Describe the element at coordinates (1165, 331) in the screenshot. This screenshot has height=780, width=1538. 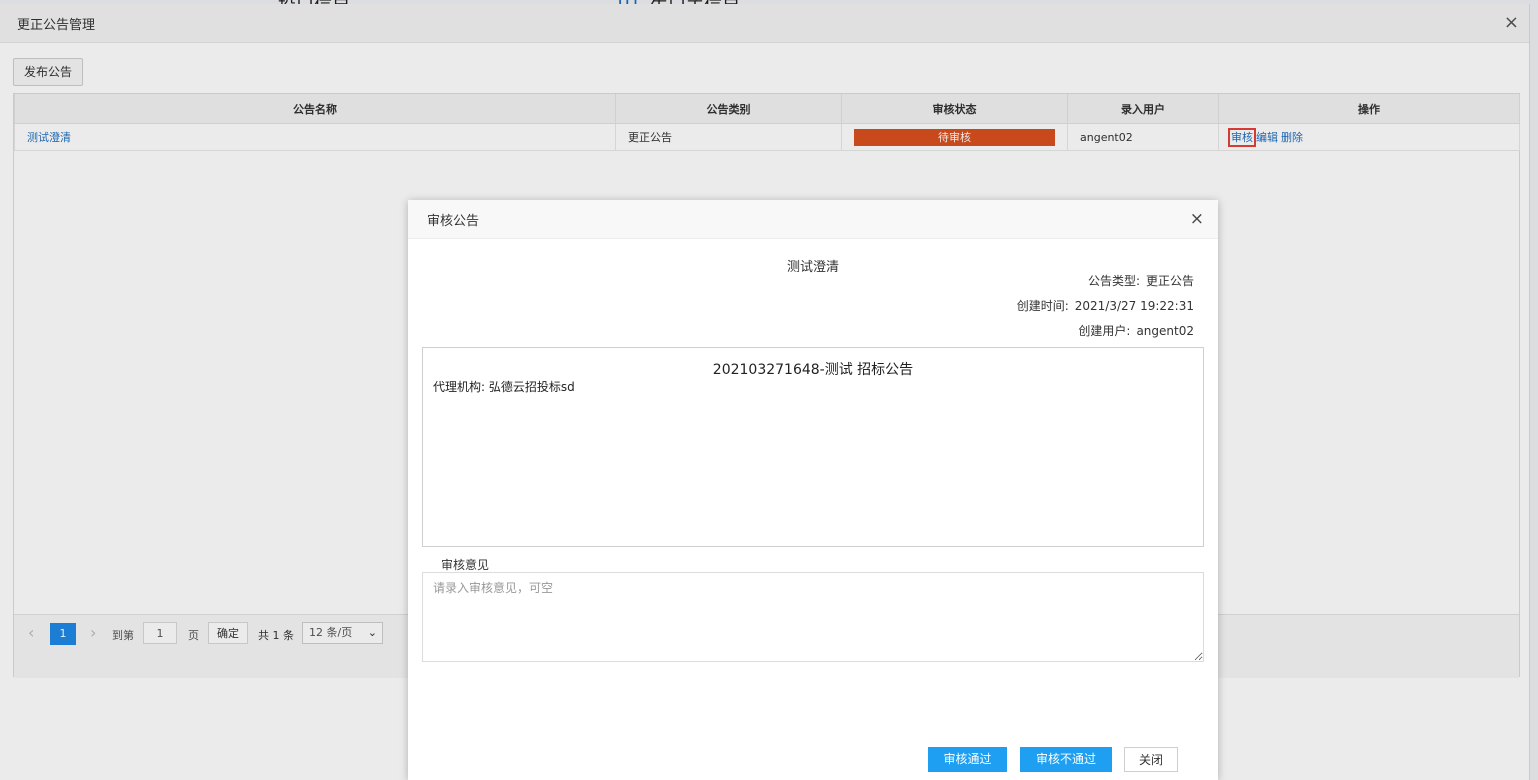
I see `created-user-value: angent02` at that location.